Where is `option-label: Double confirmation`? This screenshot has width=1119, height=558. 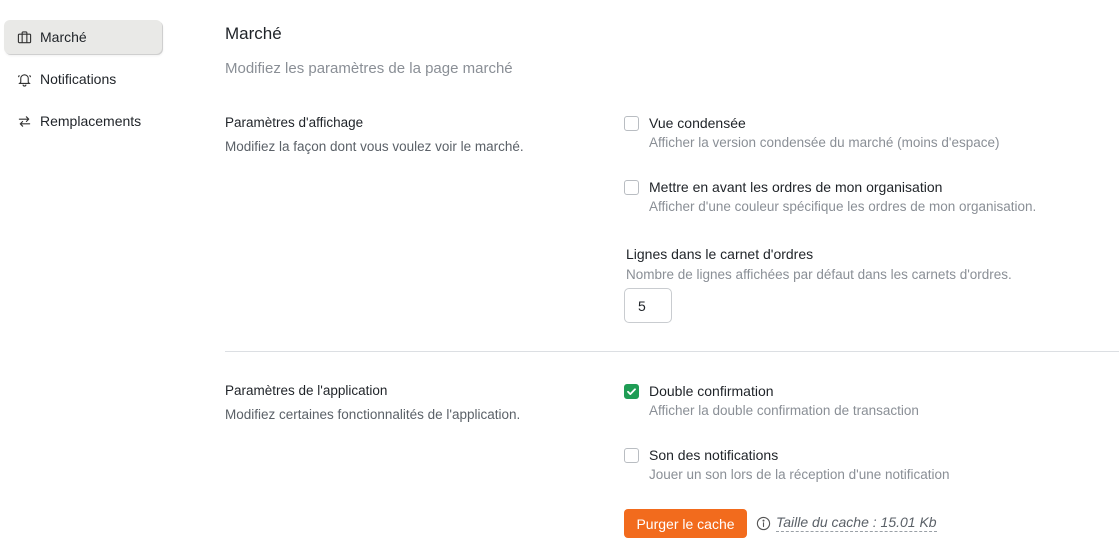
option-label: Double confirmation is located at coordinates (711, 391).